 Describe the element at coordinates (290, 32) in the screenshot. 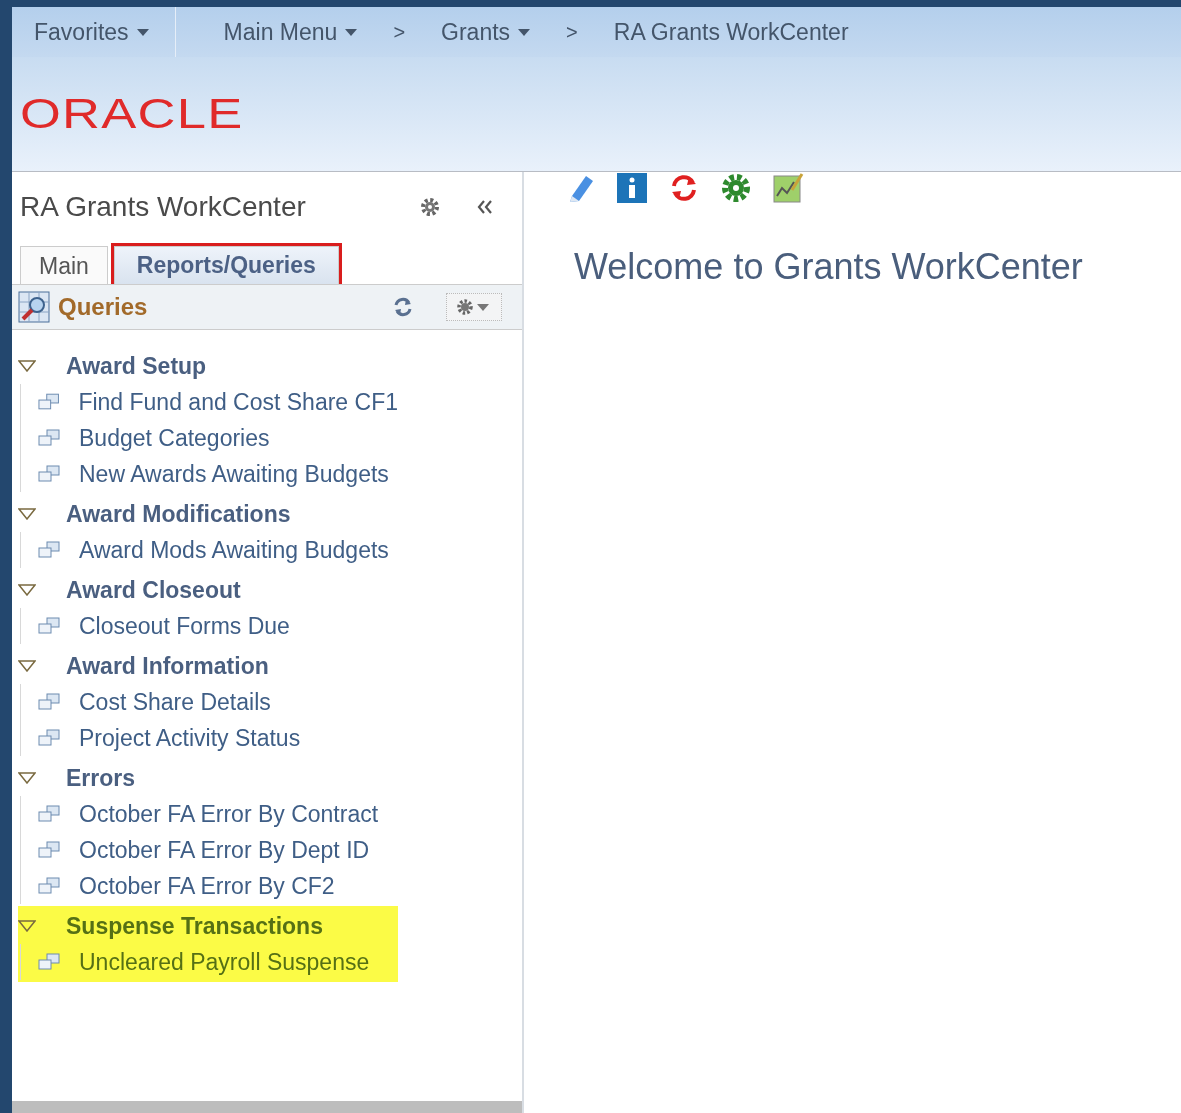

I see `nav-menu: Main Menu` at that location.